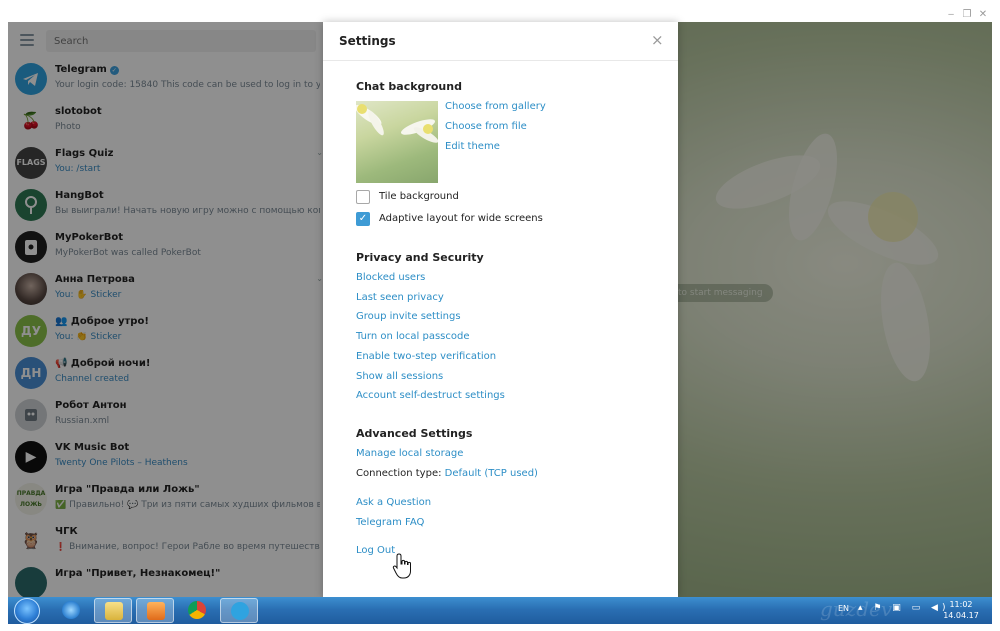  I want to click on two-step-verification-link: Enable two-step verification, so click(426, 356).